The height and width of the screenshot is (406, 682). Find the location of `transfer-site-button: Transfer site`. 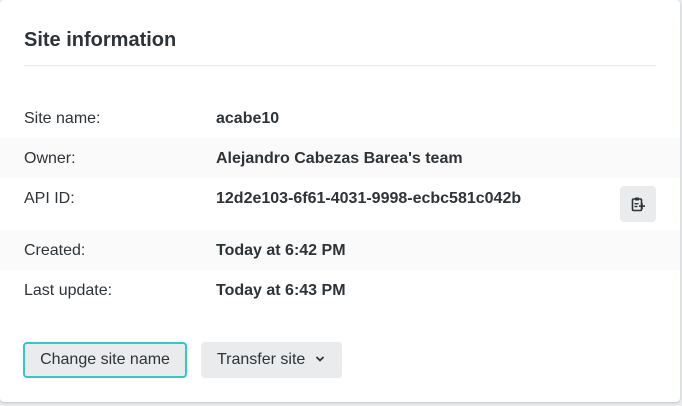

transfer-site-button: Transfer site is located at coordinates (271, 360).